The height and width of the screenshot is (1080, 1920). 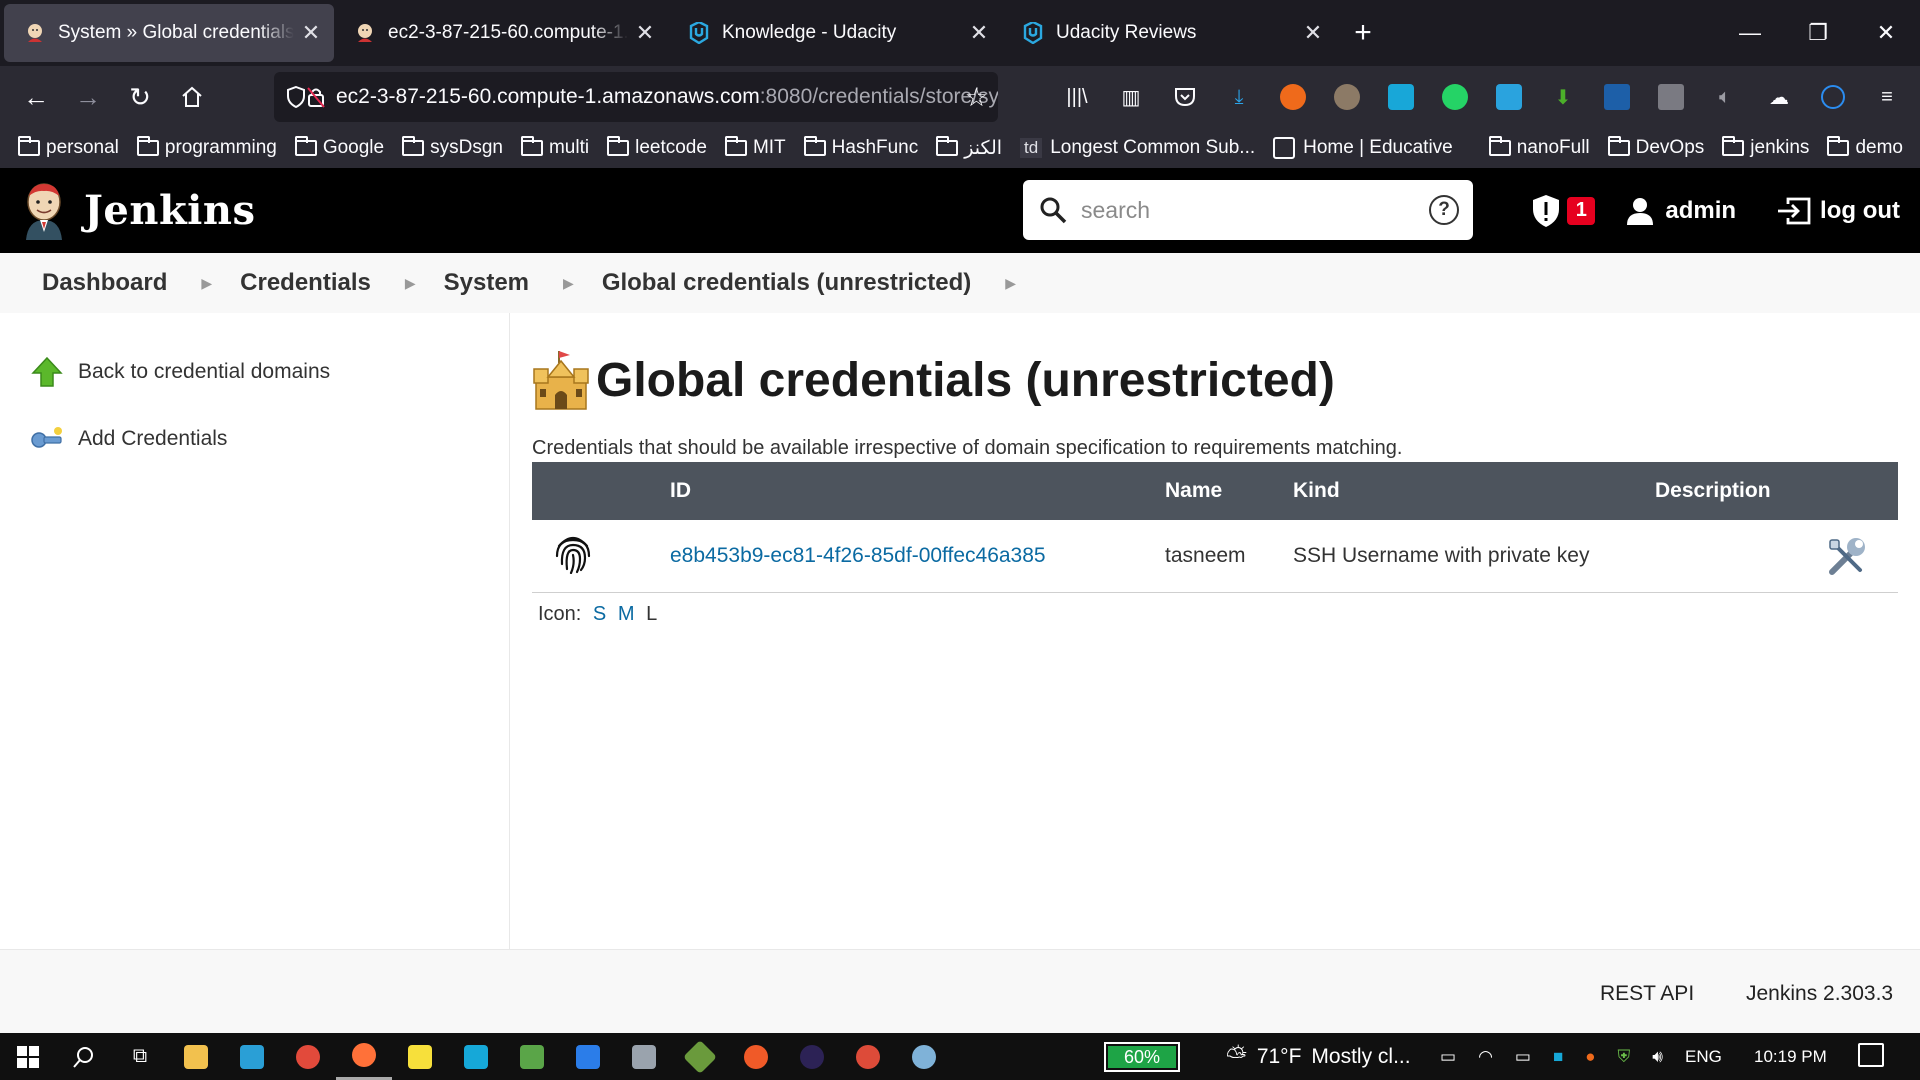 What do you see at coordinates (1169, 33) in the screenshot?
I see `tab-udacity-reviews: Udacity Reviews ✕` at bounding box center [1169, 33].